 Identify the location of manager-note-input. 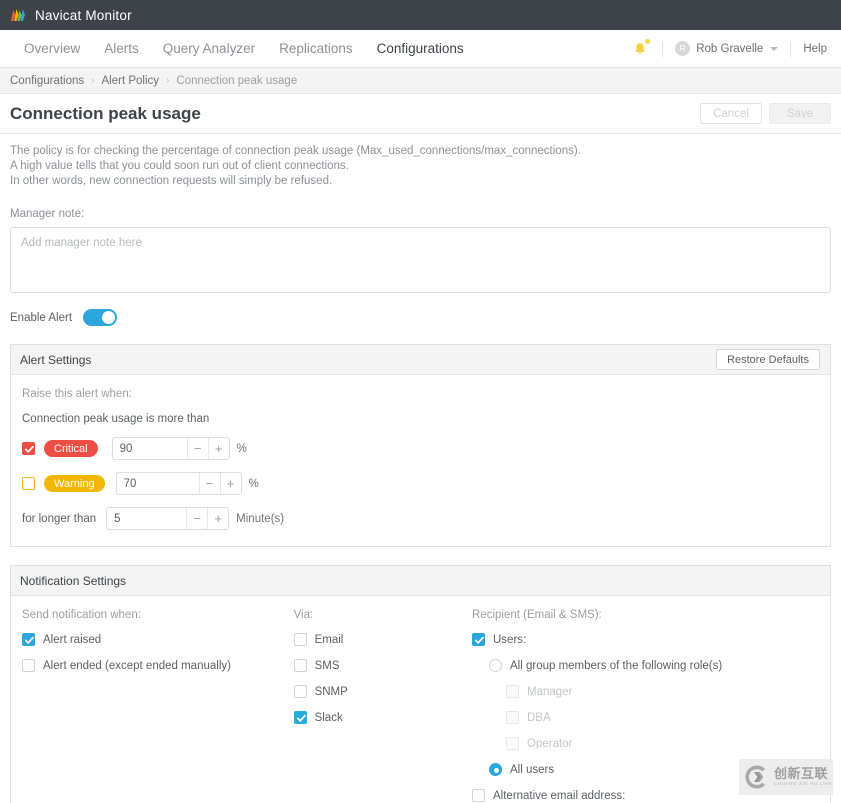
(420, 260).